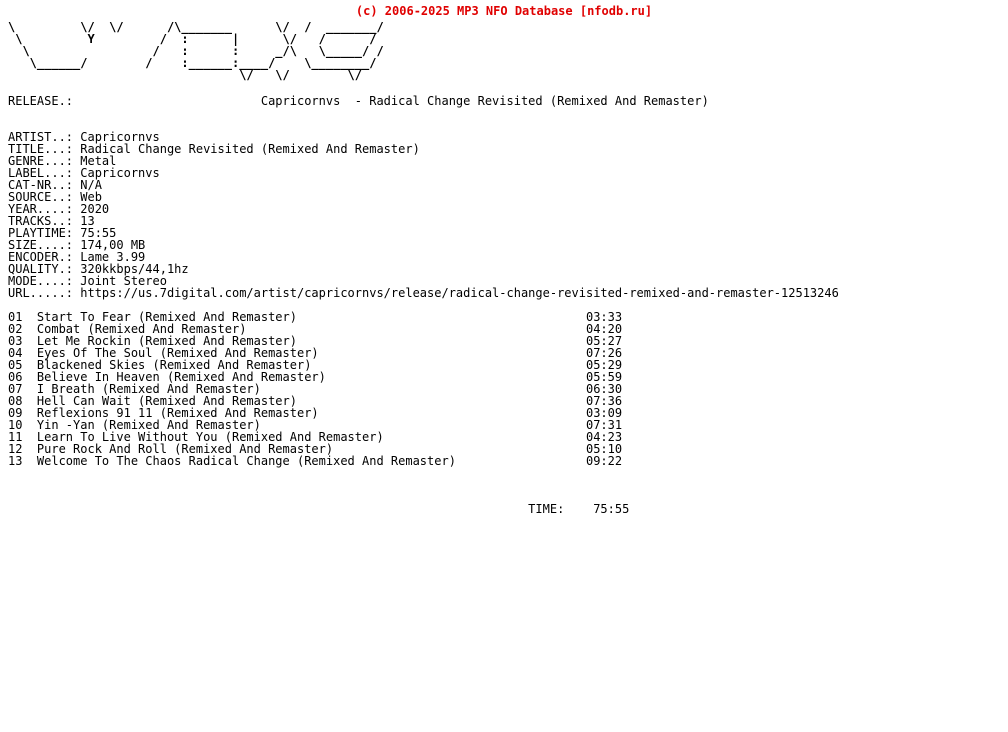 Image resolution: width=1008 pixels, height=732 pixels. Describe the element at coordinates (319, 509) in the screenshot. I see `total-time-line: TIME: 75:55` at that location.